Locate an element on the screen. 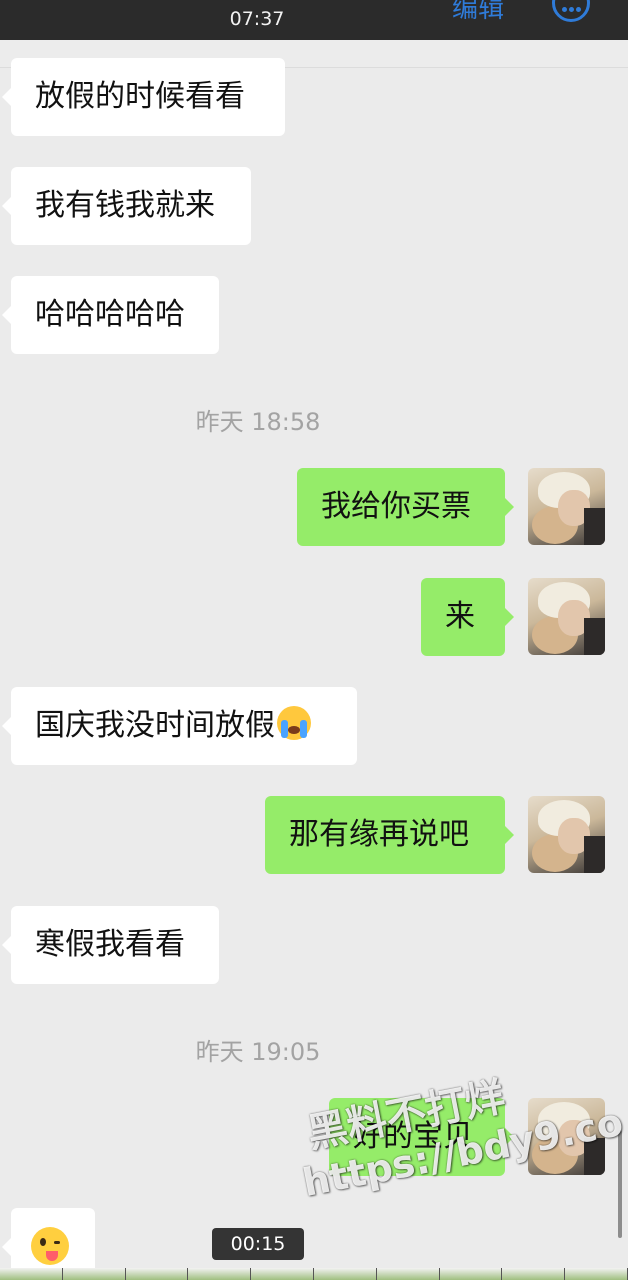  message-bubble-self: 来 is located at coordinates (467, 617).